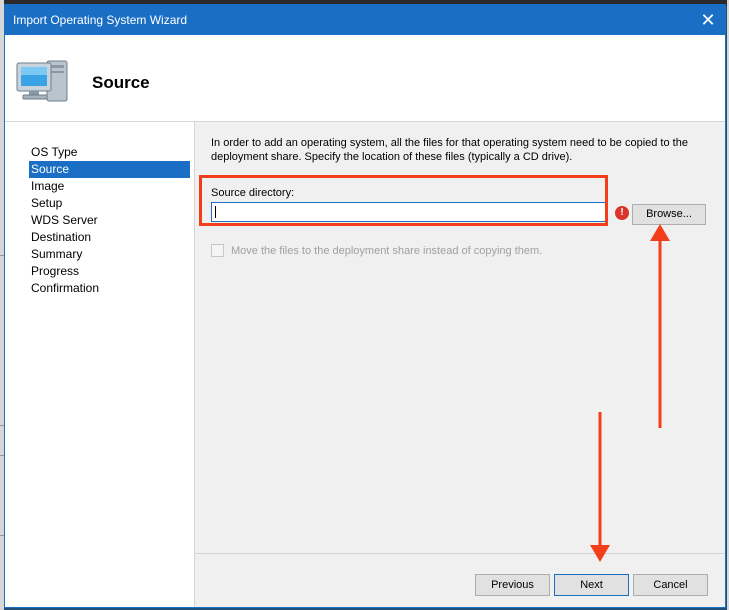 The image size is (729, 610). What do you see at coordinates (512, 585) in the screenshot?
I see `previous-button: Previous` at bounding box center [512, 585].